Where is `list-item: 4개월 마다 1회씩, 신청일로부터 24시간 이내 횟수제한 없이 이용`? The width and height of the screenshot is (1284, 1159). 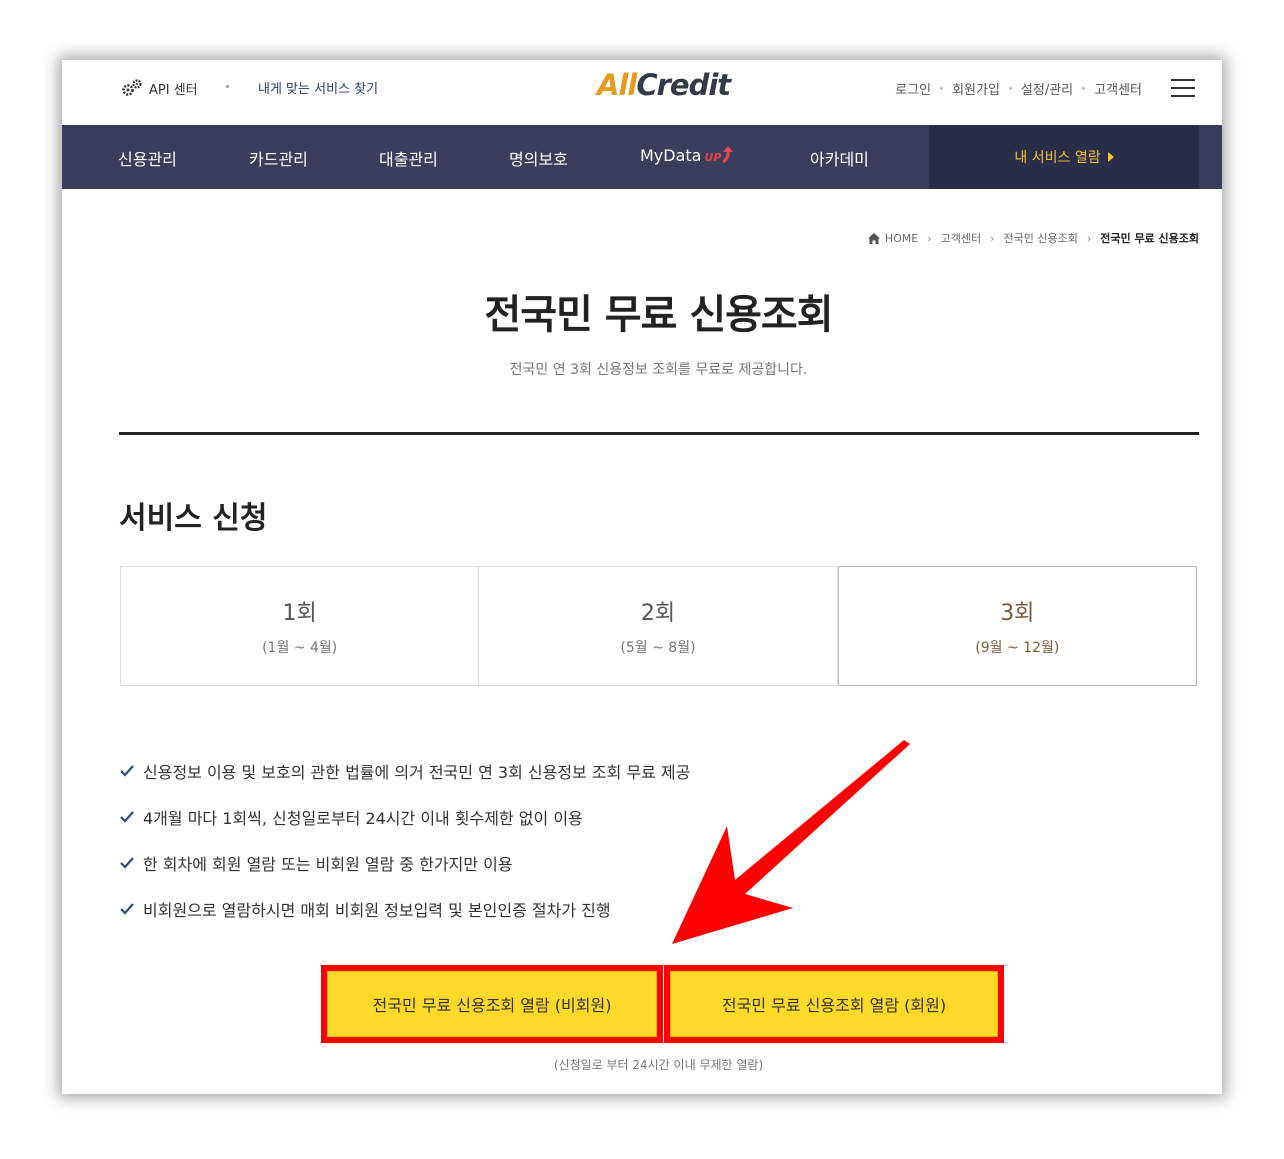
list-item: 4개월 마다 1회씩, 신청일로부터 24시간 이내 횟수제한 없이 이용 is located at coordinates (405, 817).